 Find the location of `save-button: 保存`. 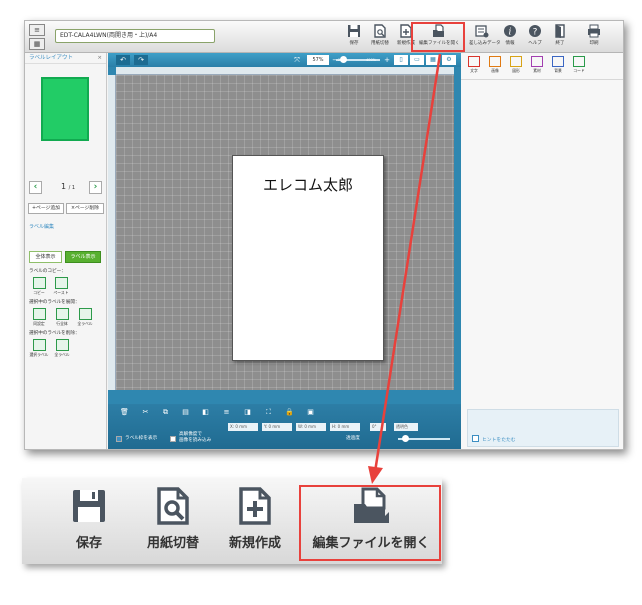

save-button: 保存 is located at coordinates (354, 37).